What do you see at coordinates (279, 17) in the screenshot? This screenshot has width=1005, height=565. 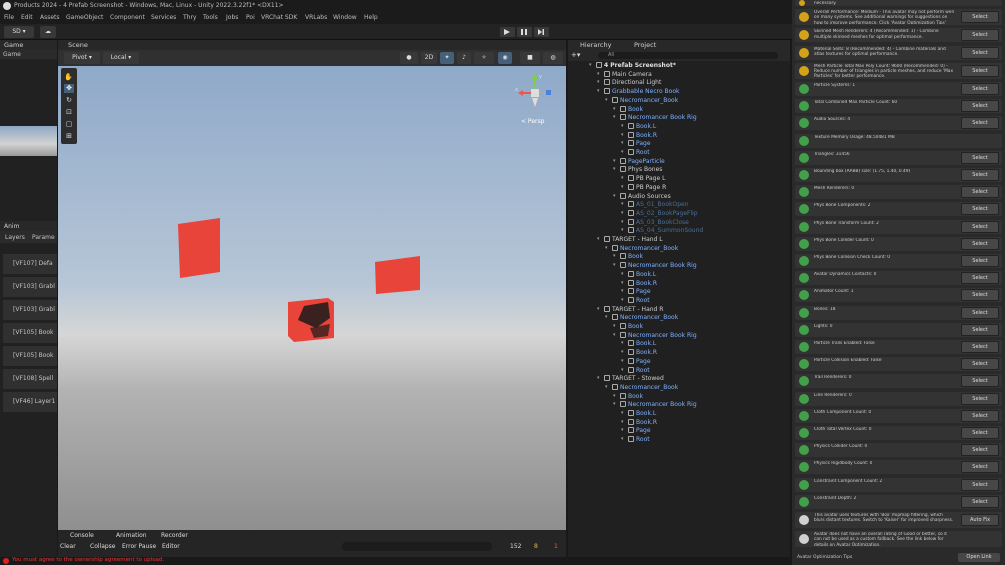 I see `menu-vrchat-sdk: VRChat SDK` at bounding box center [279, 17].